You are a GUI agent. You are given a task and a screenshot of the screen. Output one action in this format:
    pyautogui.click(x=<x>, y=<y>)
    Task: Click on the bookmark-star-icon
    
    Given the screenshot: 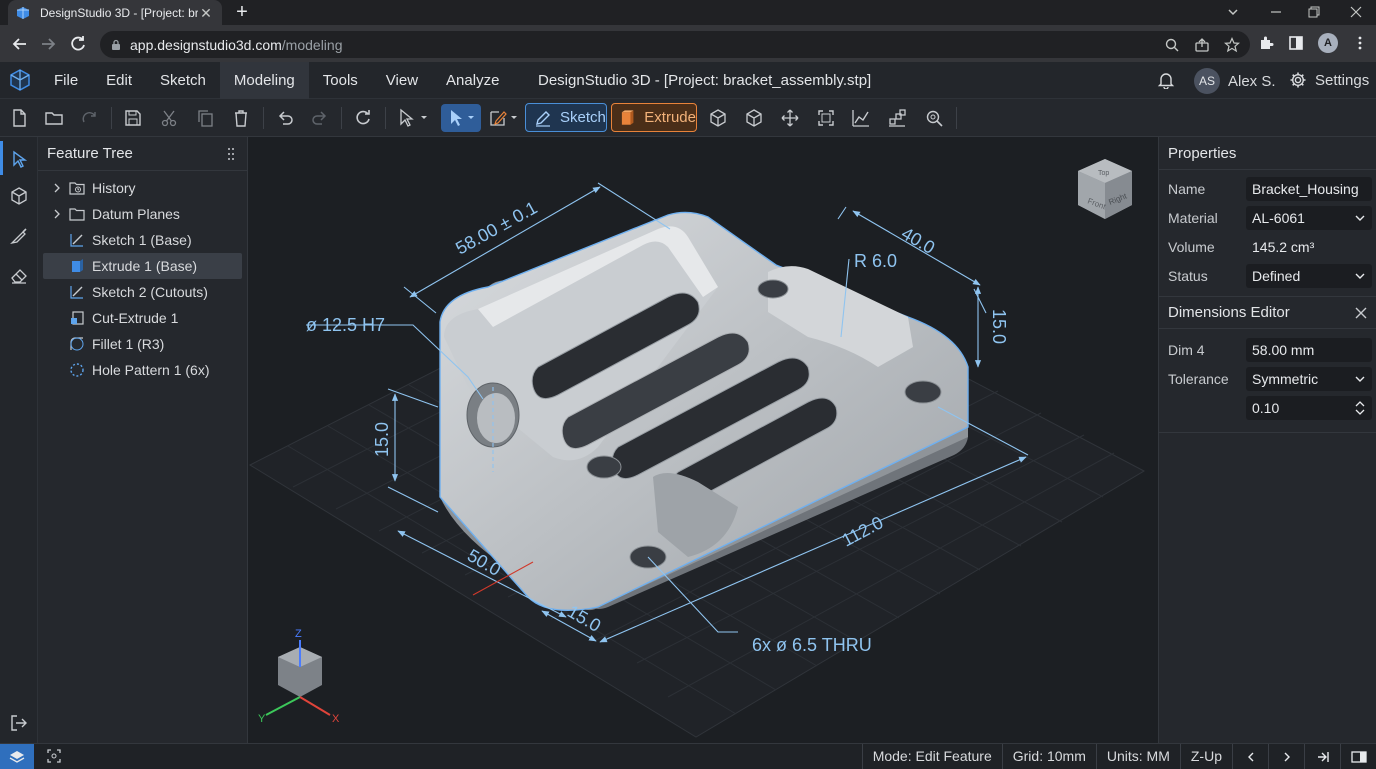 What is the action you would take?
    pyautogui.click(x=1232, y=44)
    